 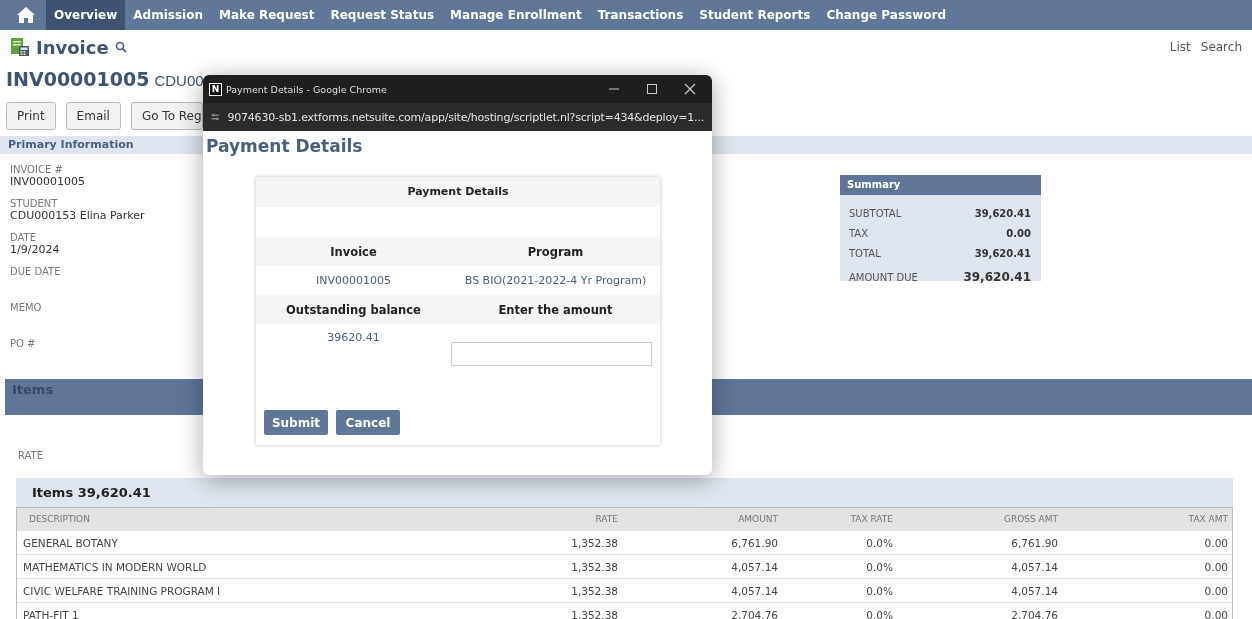 I want to click on column-header: Outstanding balance, so click(x=353, y=309).